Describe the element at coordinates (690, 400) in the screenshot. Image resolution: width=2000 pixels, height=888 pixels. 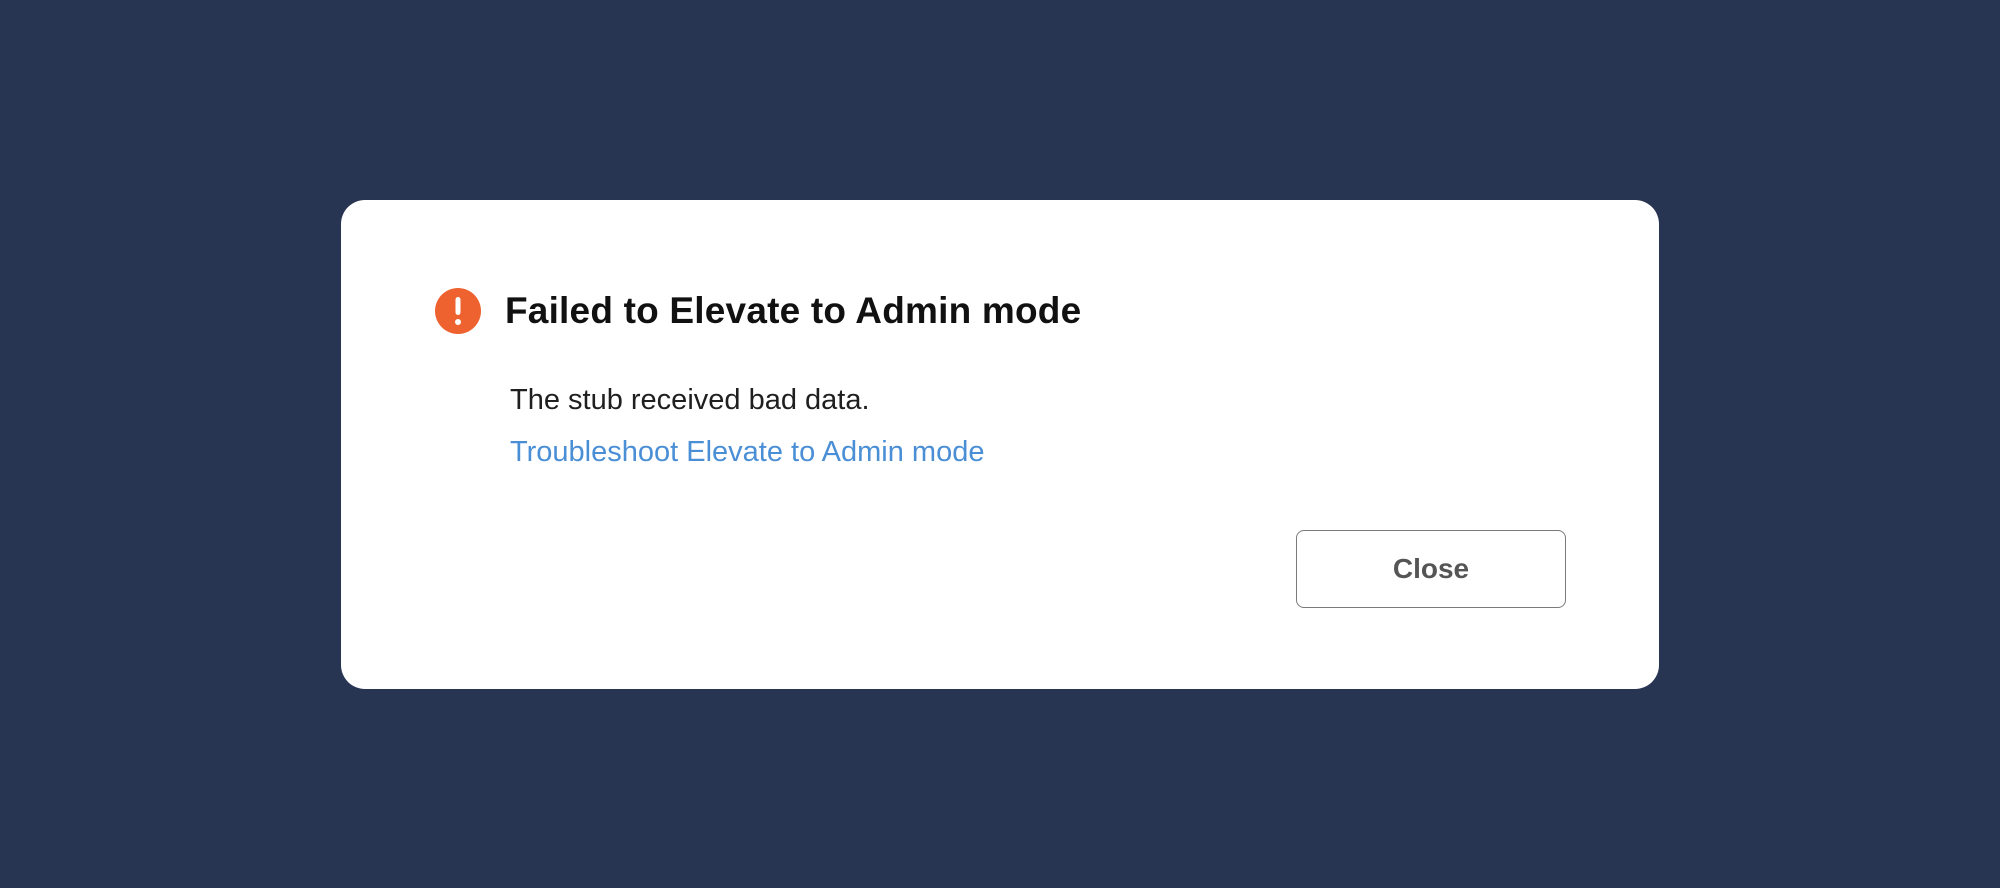
I see `error-message: The stub received bad data.` at that location.